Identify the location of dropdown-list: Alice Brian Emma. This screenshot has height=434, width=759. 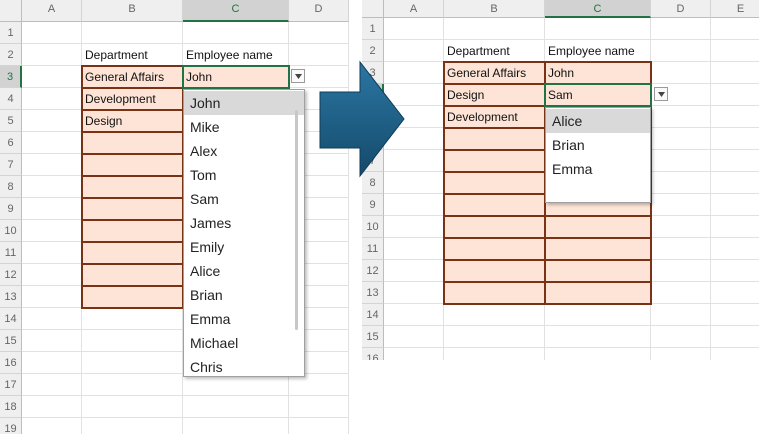
(598, 155).